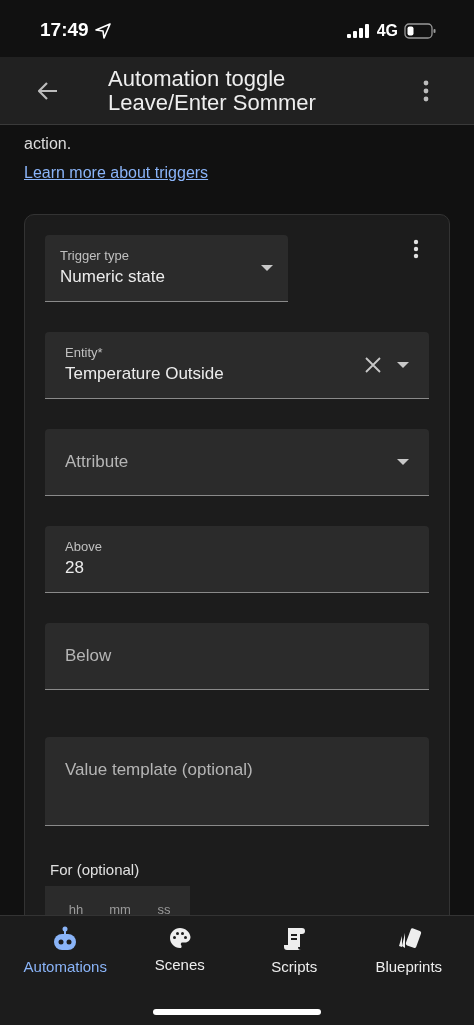  Describe the element at coordinates (64, 30) in the screenshot. I see `status-time: 17:49` at that location.